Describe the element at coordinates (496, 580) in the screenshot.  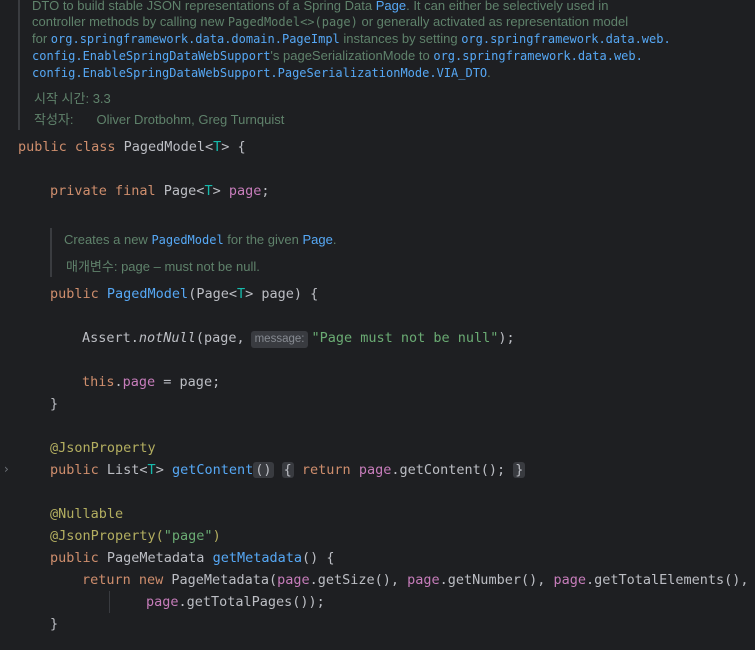
I see `method-call: .getNumber(),` at that location.